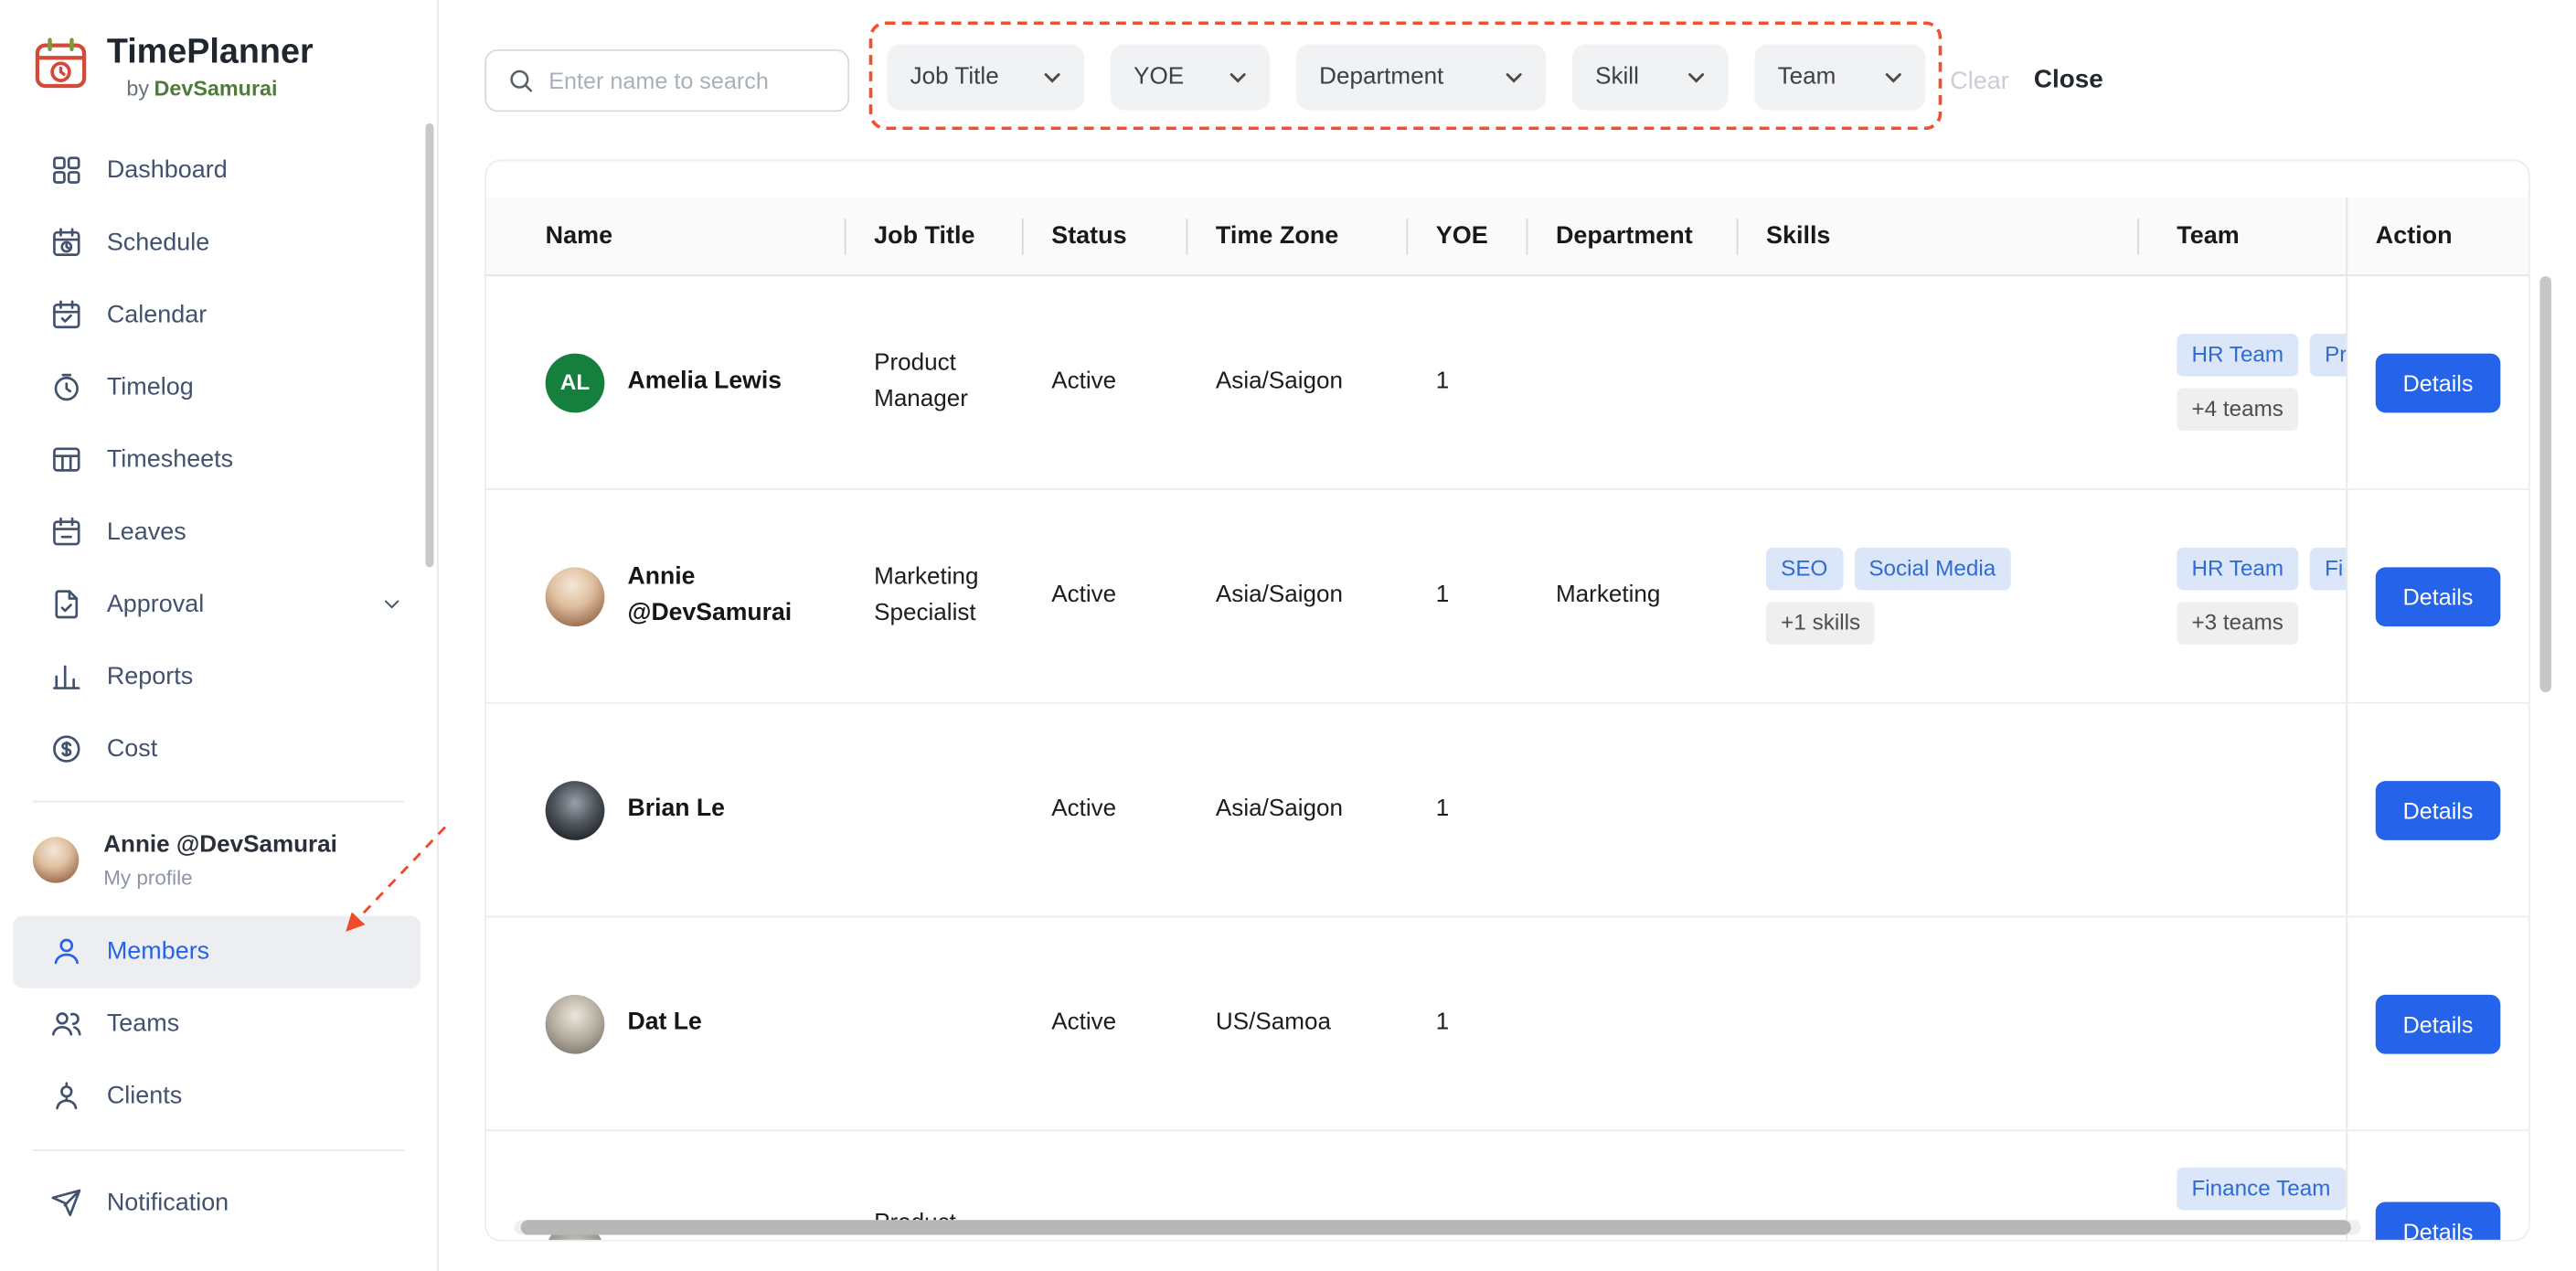 The image size is (2576, 1271). What do you see at coordinates (220, 845) in the screenshot?
I see `profile-name: Annie @DevSamurai` at bounding box center [220, 845].